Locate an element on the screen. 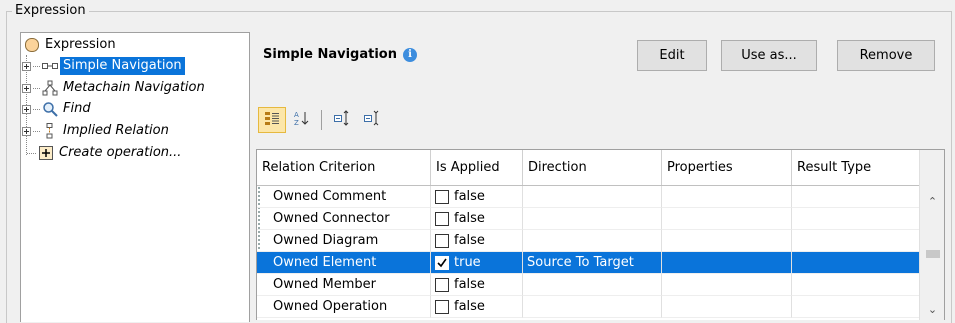  cell-criterion: Owned Connector is located at coordinates (344, 219).